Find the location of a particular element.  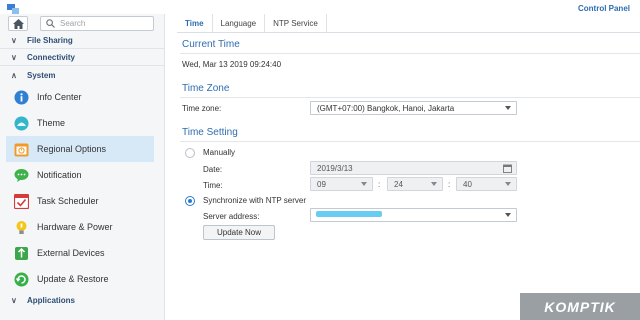

sidebar-item-label: Info Center is located at coordinates (59, 97).